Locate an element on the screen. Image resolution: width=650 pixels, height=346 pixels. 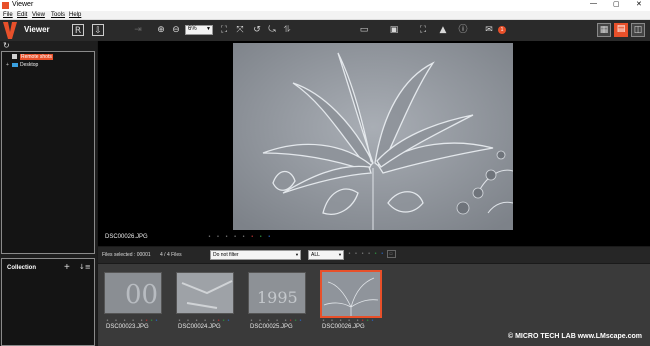
viewer-filename: DSC00026.JPG is located at coordinates (126, 237).